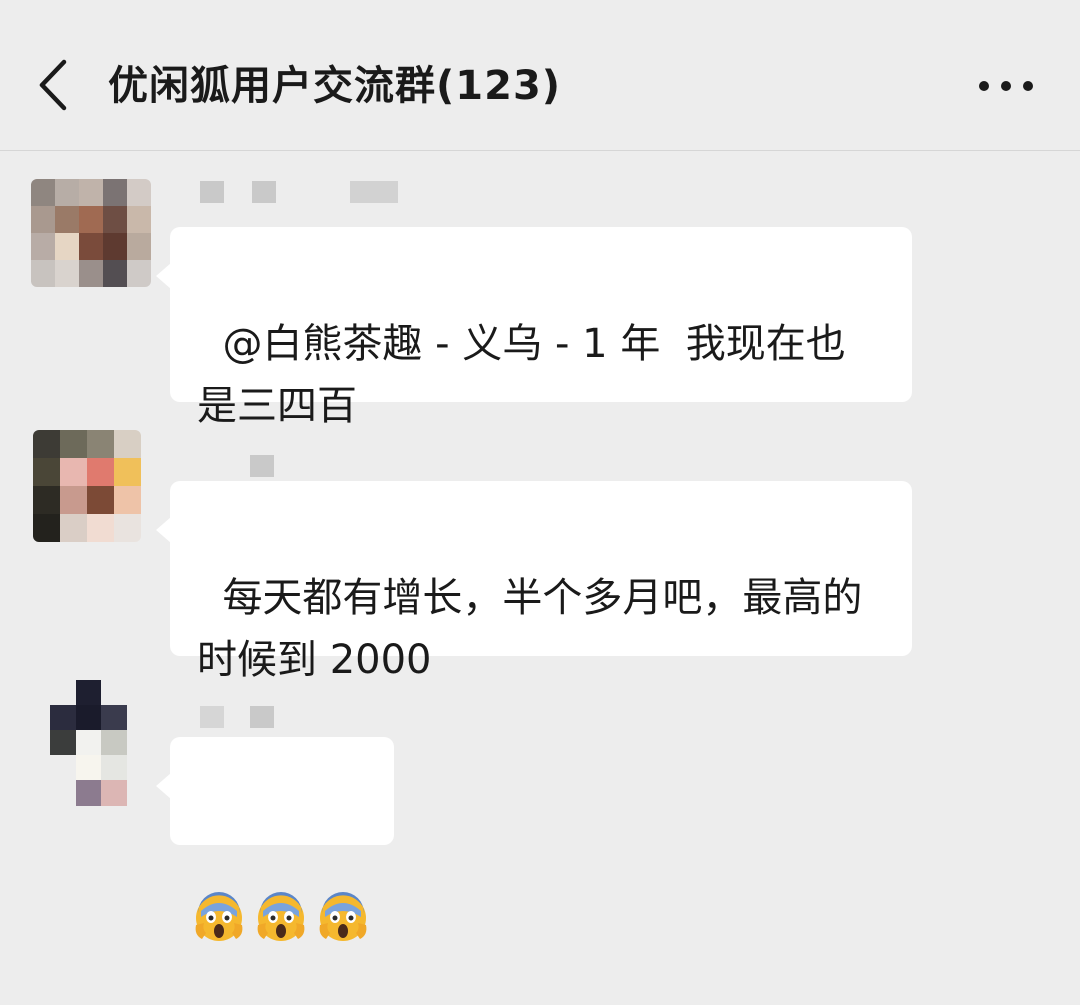  What do you see at coordinates (275, 839) in the screenshot?
I see `message-bubble` at bounding box center [275, 839].